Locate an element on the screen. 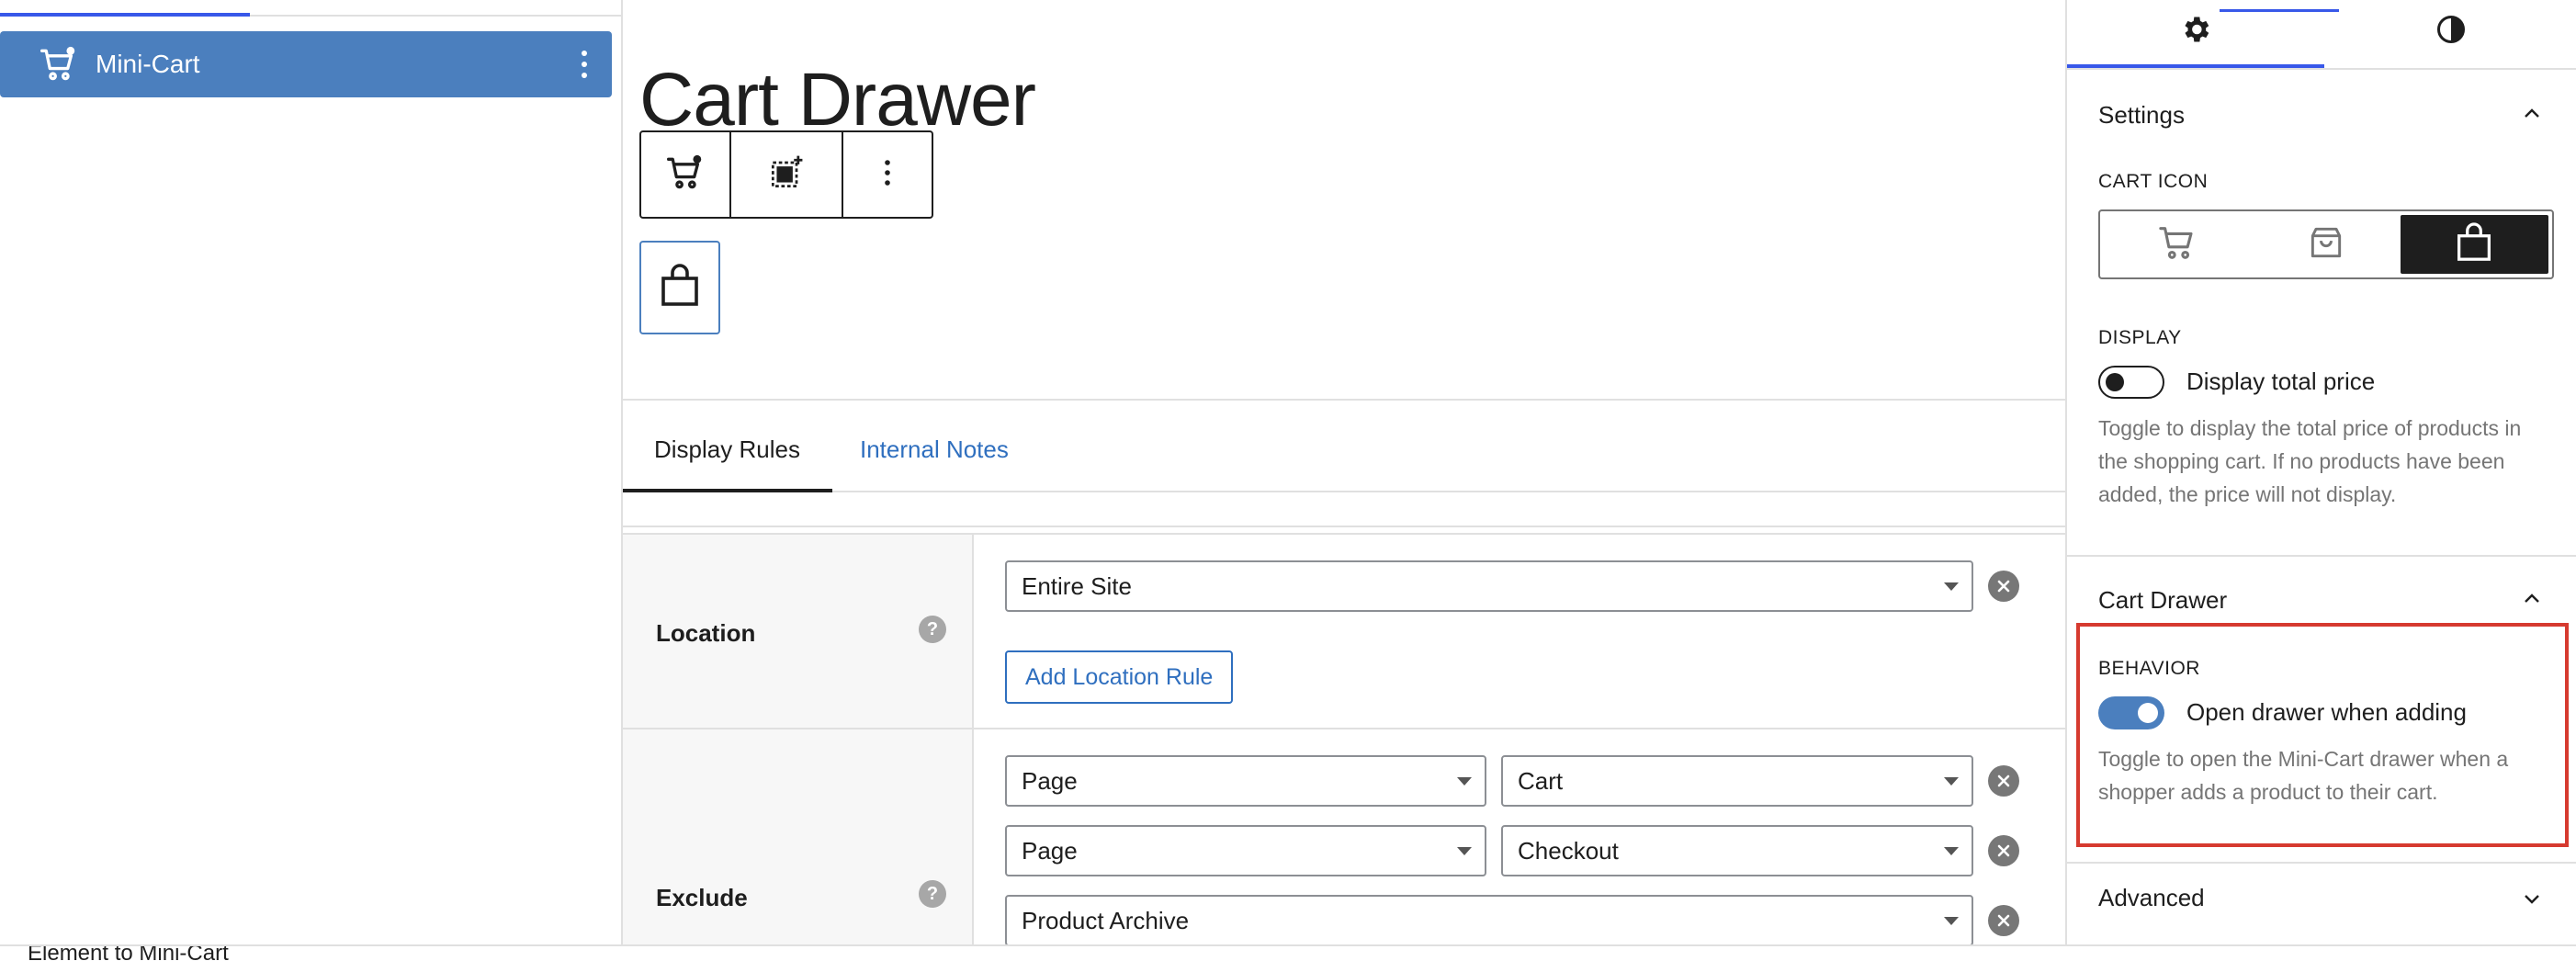 This screenshot has width=2576, height=961. remove-location-button is located at coordinates (2003, 586).